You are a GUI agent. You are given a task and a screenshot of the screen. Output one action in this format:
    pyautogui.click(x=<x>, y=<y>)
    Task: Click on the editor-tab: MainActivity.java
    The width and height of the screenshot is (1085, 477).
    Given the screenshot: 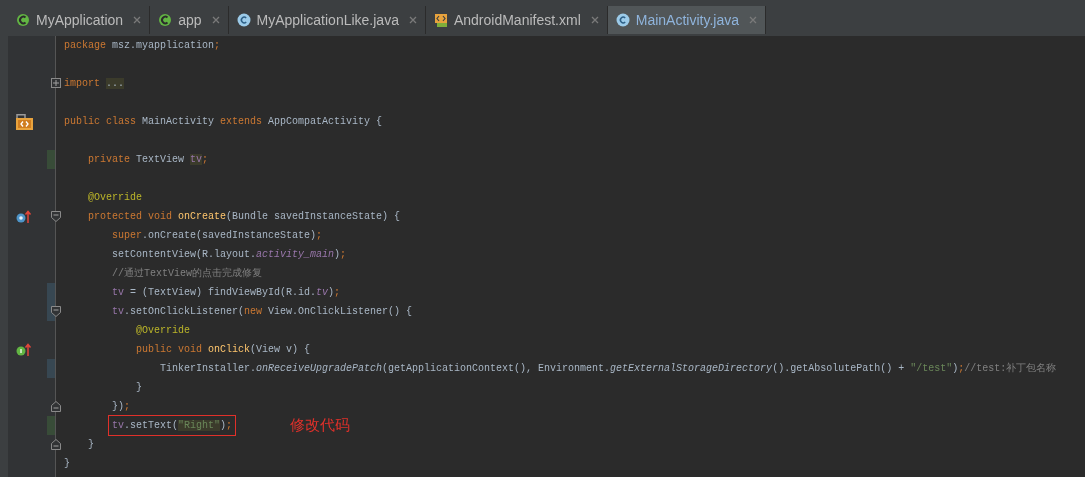 What is the action you would take?
    pyautogui.click(x=686, y=20)
    